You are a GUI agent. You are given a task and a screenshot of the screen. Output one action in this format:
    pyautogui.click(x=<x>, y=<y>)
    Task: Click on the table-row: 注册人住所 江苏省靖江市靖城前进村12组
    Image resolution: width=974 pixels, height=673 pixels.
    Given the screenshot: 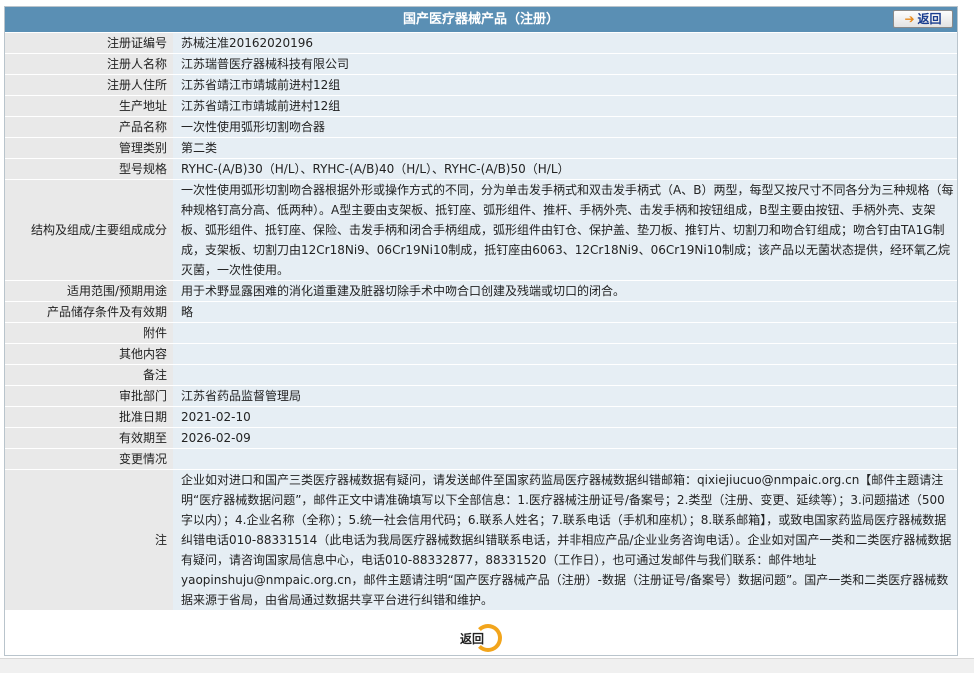 What is the action you would take?
    pyautogui.click(x=481, y=85)
    